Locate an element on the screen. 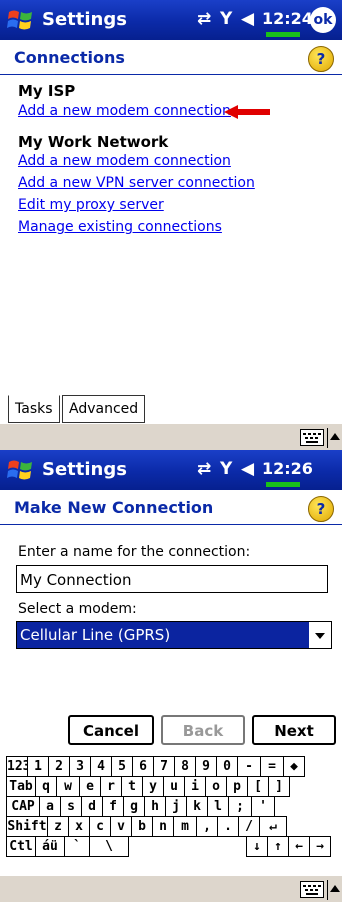  key: z is located at coordinates (58, 826).